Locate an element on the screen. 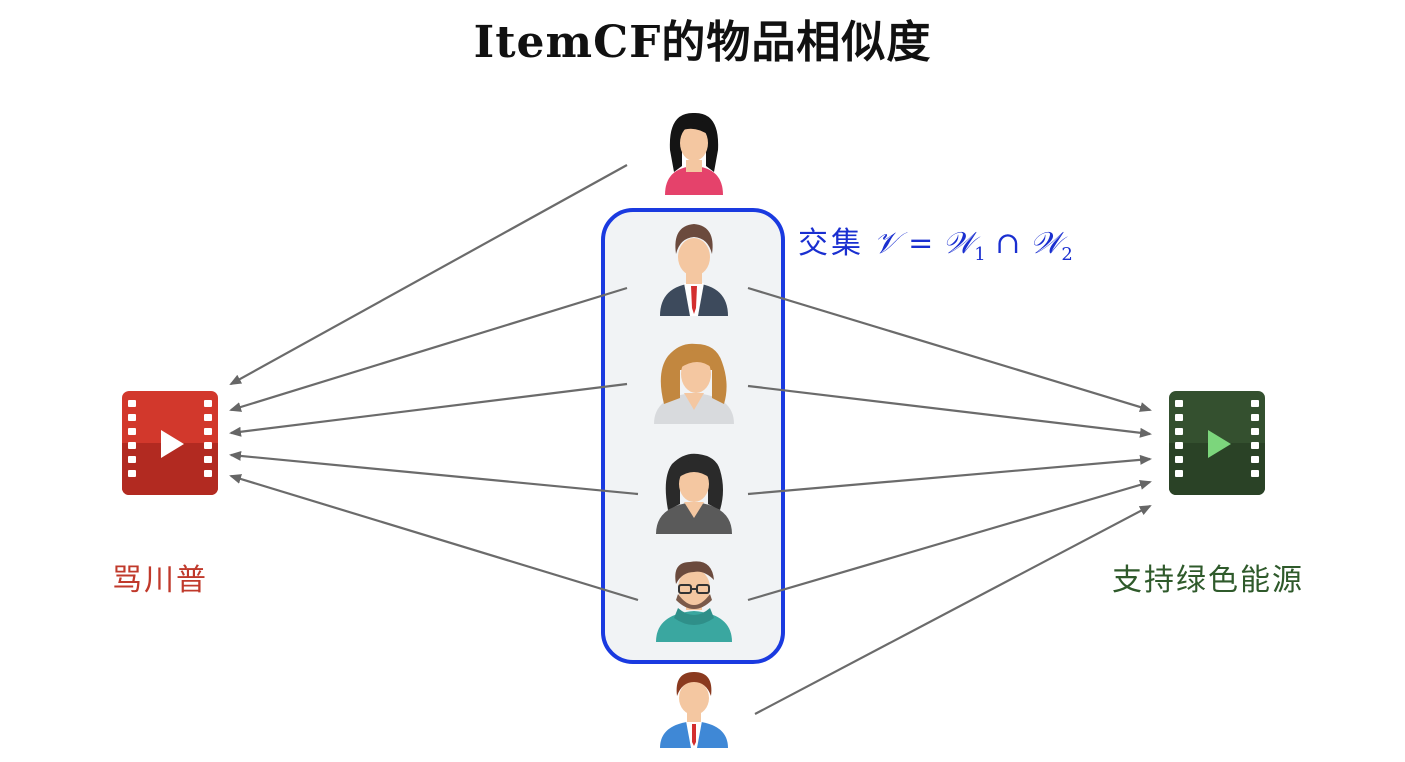 This screenshot has height=762, width=1405. arrow-bottom-man-to-right is located at coordinates (953, 610).